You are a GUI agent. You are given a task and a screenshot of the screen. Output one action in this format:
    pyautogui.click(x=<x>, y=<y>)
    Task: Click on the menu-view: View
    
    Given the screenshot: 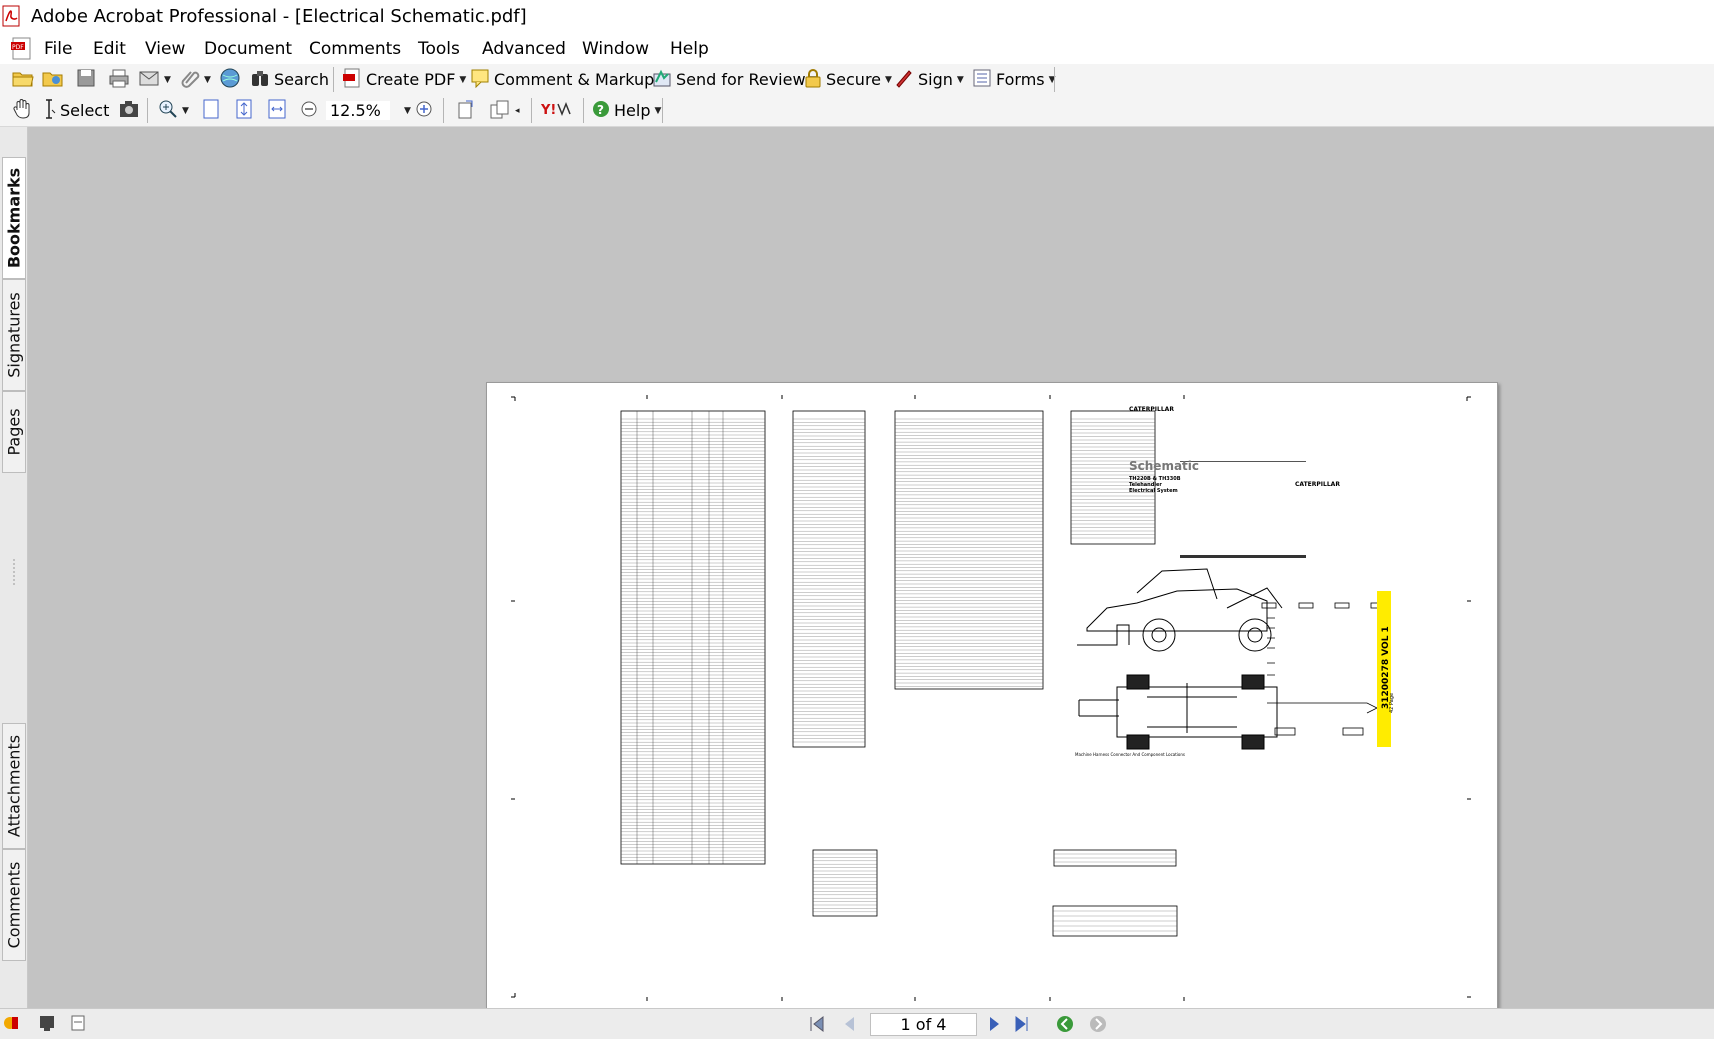 What is the action you would take?
    pyautogui.click(x=165, y=49)
    